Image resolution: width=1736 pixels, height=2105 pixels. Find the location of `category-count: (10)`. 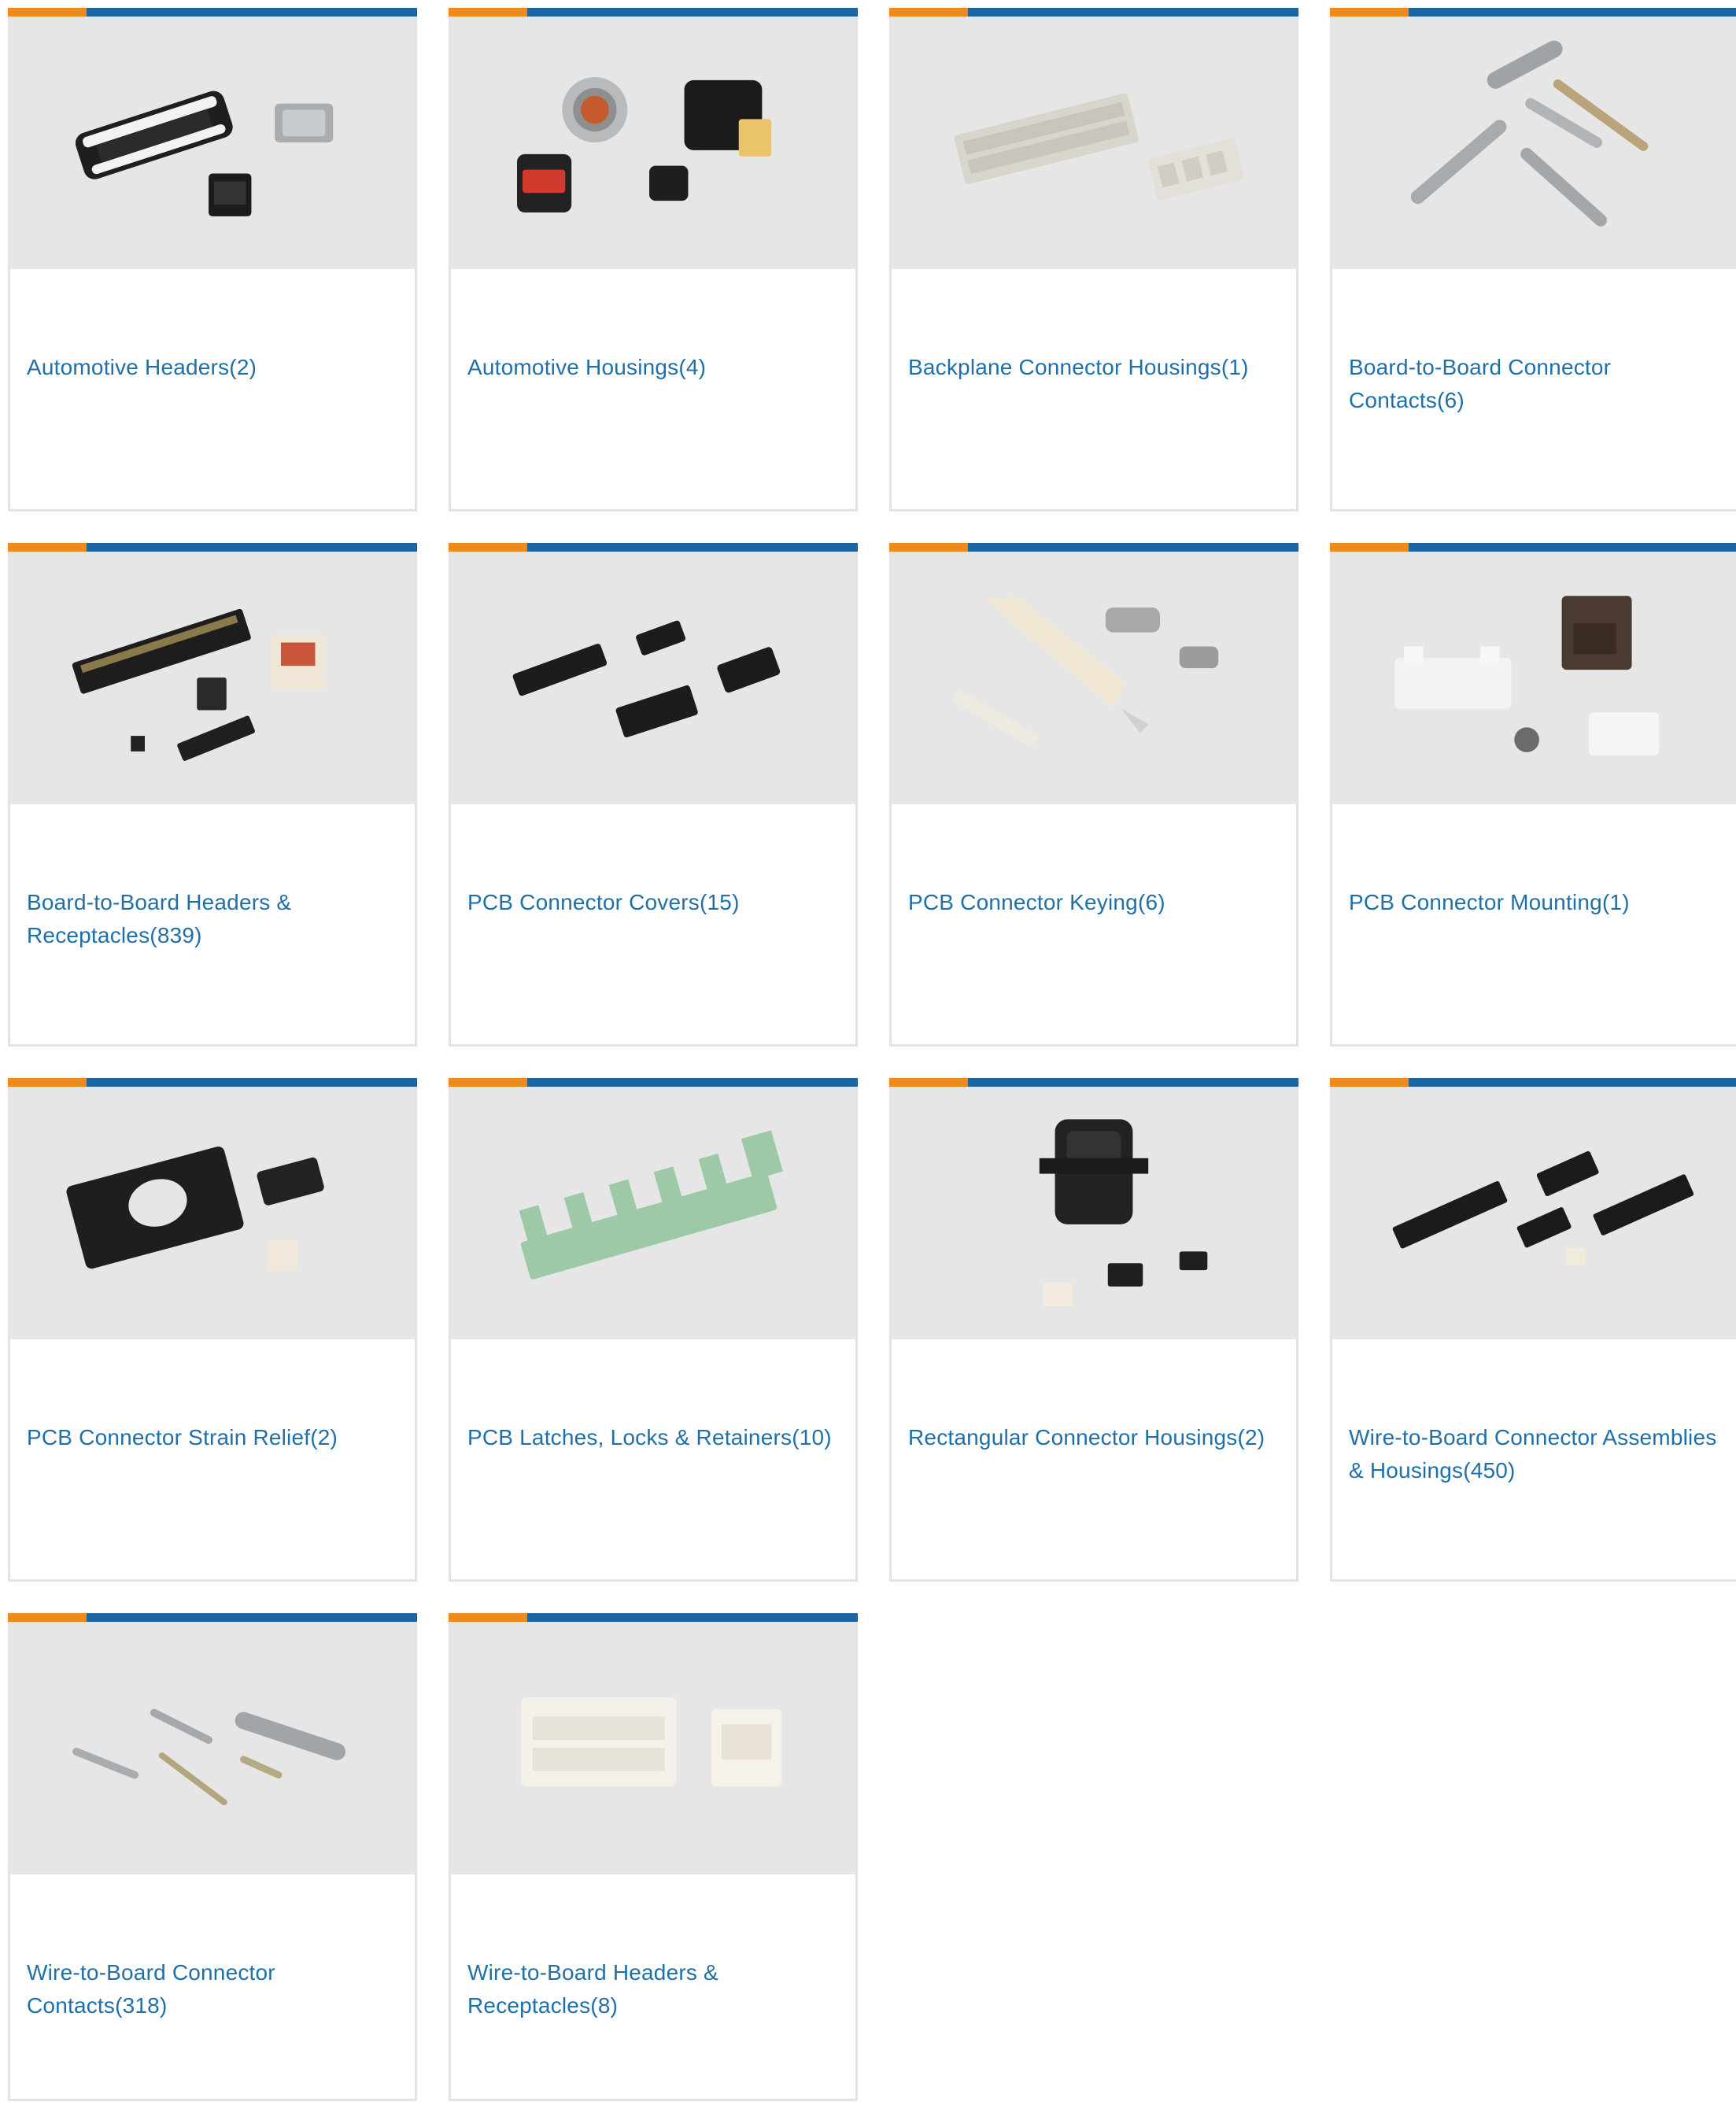

category-count: (10) is located at coordinates (812, 1437).